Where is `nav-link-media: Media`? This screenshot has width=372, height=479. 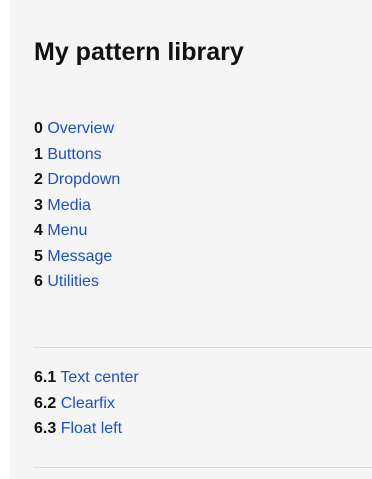
nav-link-media: Media is located at coordinates (69, 205).